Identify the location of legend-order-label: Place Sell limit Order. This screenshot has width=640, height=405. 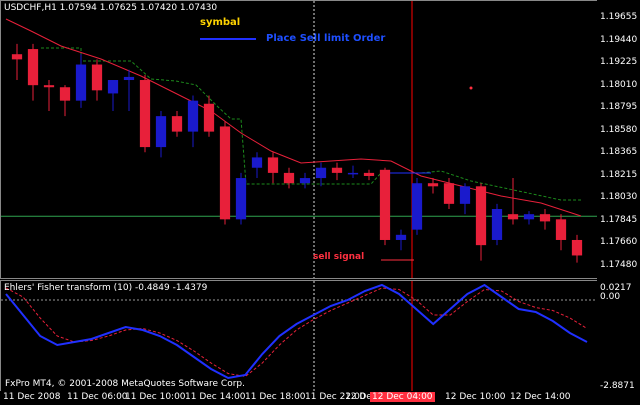
(326, 38).